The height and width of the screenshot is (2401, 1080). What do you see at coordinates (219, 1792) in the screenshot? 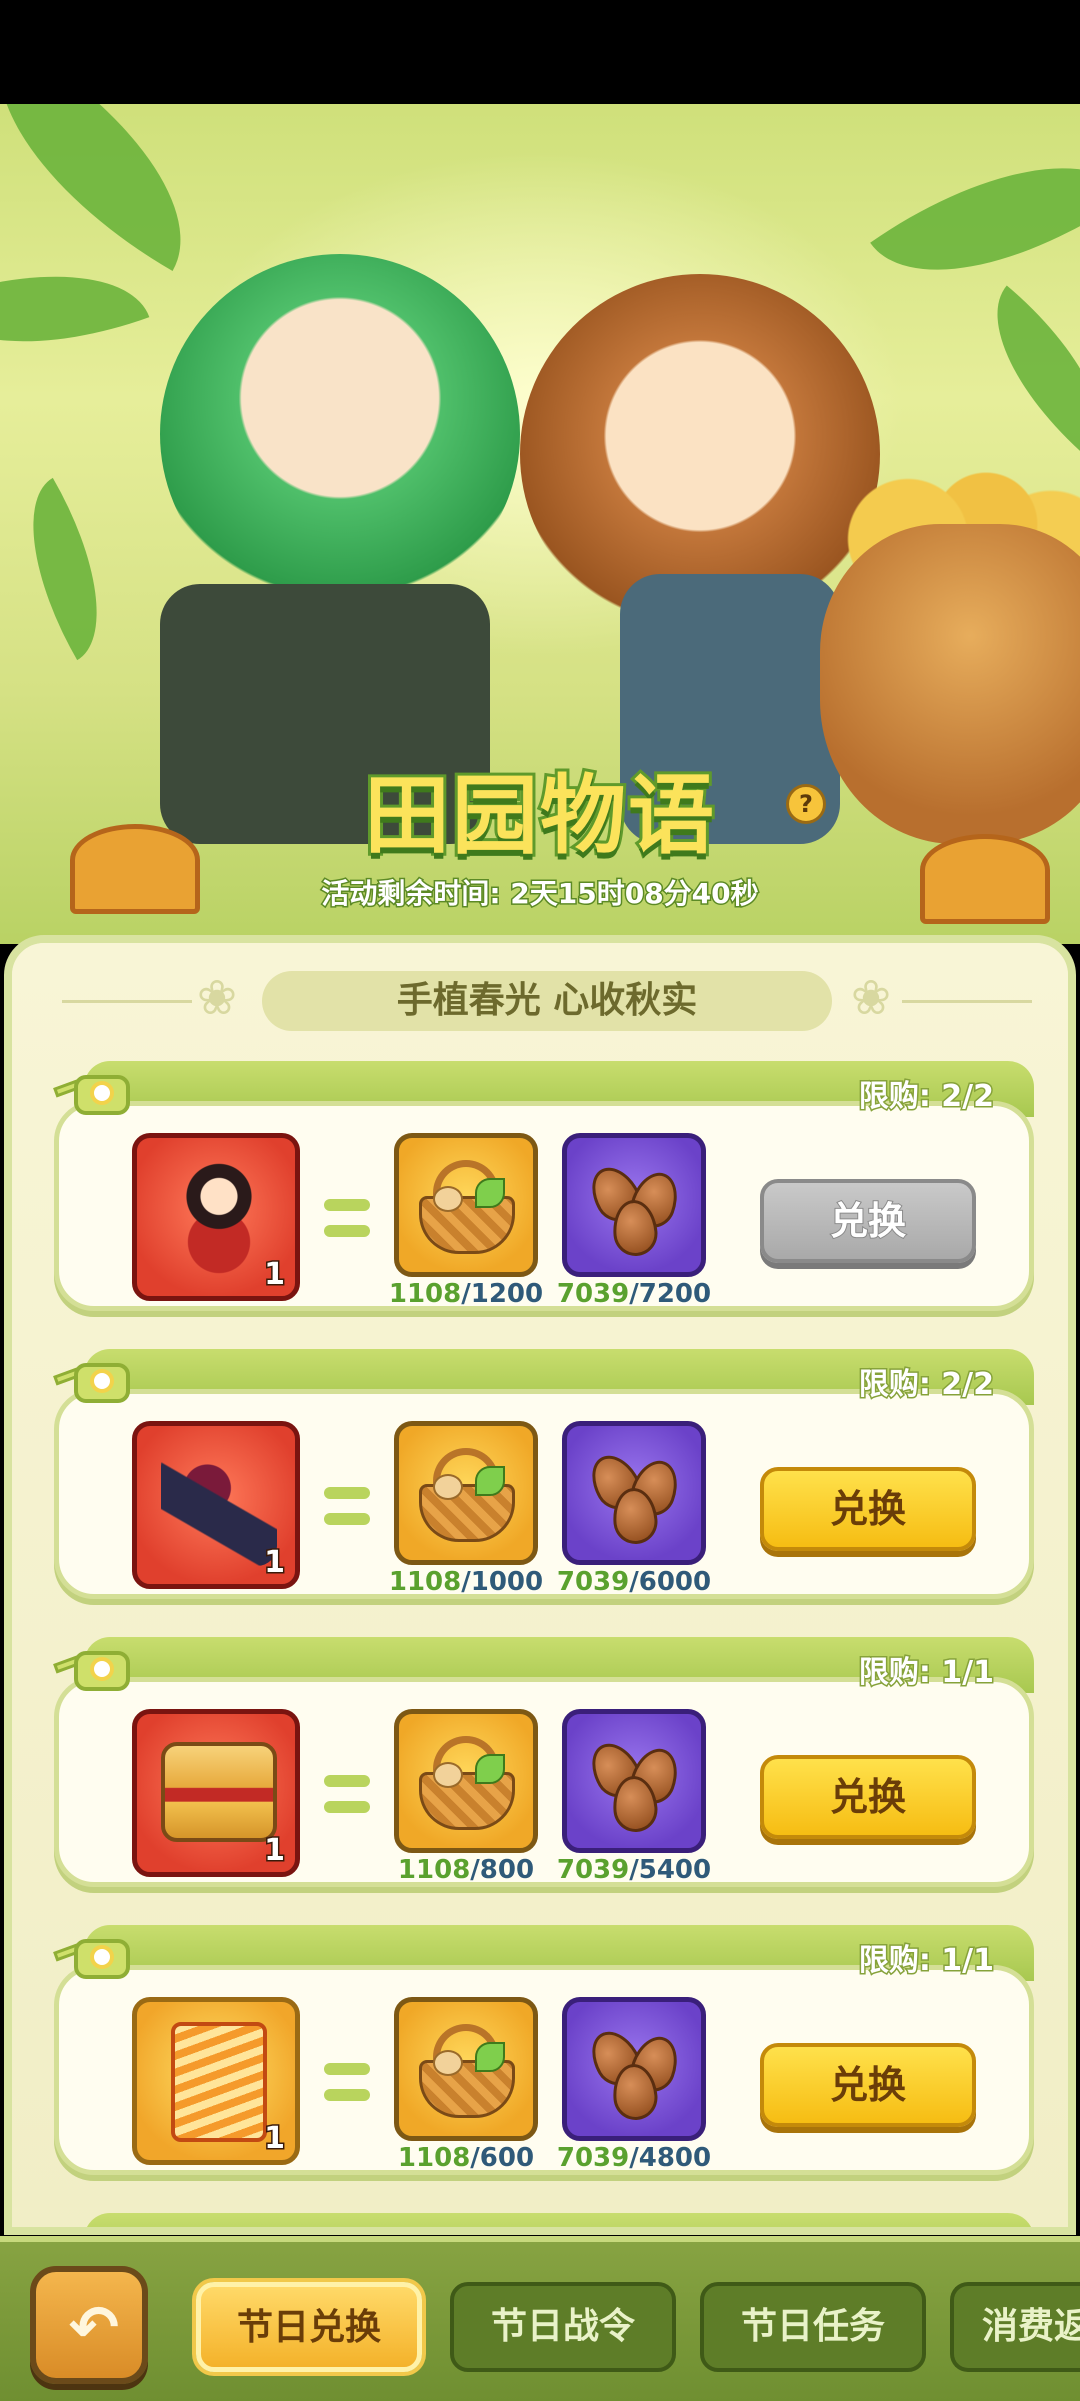
I see `treasure-chest-icon` at bounding box center [219, 1792].